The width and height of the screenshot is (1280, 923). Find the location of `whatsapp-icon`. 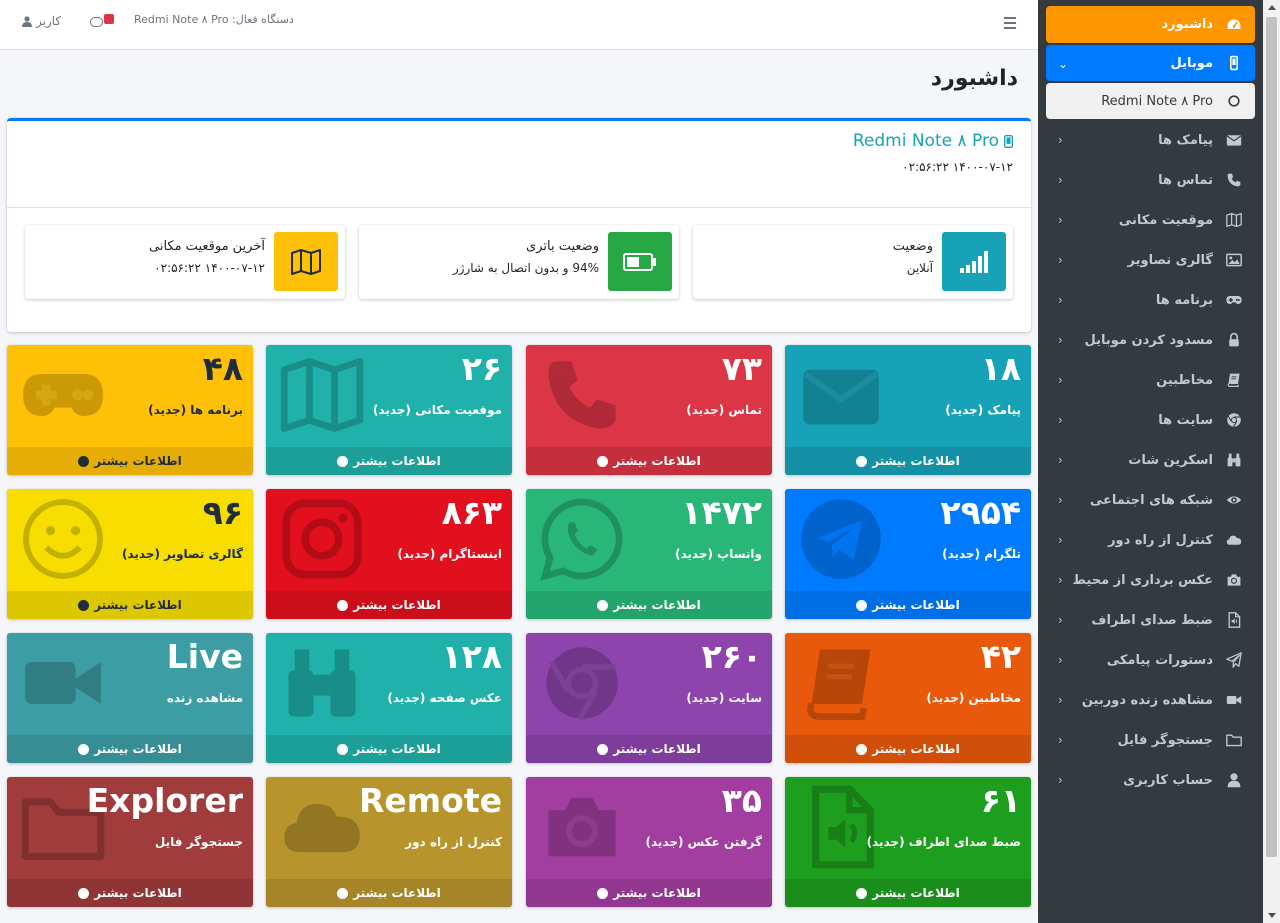

whatsapp-icon is located at coordinates (582, 539).